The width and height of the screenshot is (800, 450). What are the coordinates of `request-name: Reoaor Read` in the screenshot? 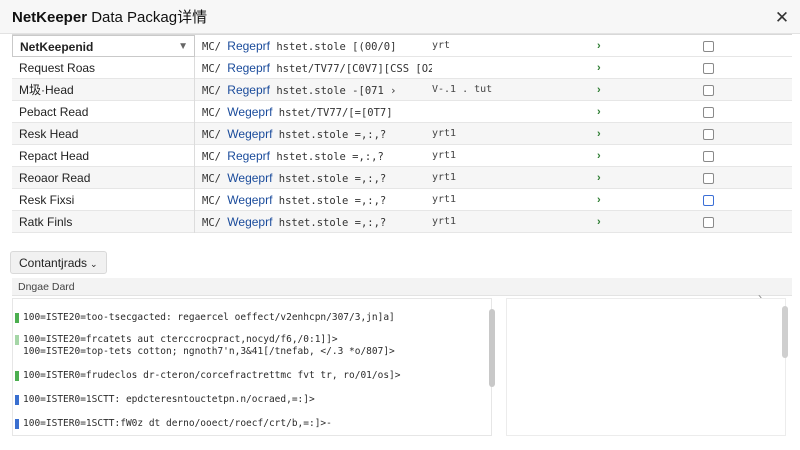 It's located at (103, 178).